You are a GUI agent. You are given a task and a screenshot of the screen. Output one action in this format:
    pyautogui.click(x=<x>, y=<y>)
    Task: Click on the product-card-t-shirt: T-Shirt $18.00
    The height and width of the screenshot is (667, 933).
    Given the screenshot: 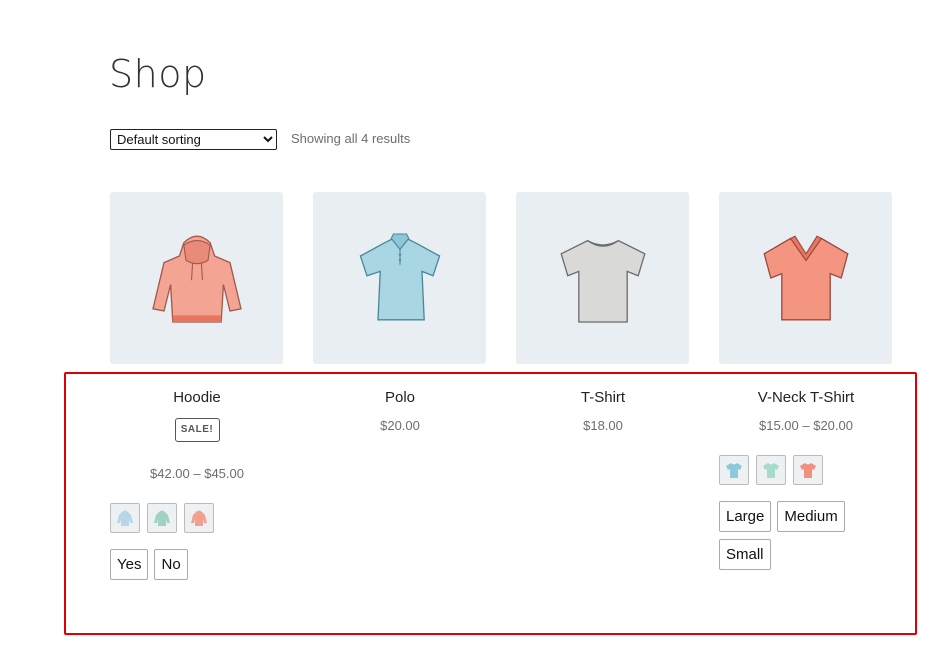 What is the action you would take?
    pyautogui.click(x=603, y=312)
    